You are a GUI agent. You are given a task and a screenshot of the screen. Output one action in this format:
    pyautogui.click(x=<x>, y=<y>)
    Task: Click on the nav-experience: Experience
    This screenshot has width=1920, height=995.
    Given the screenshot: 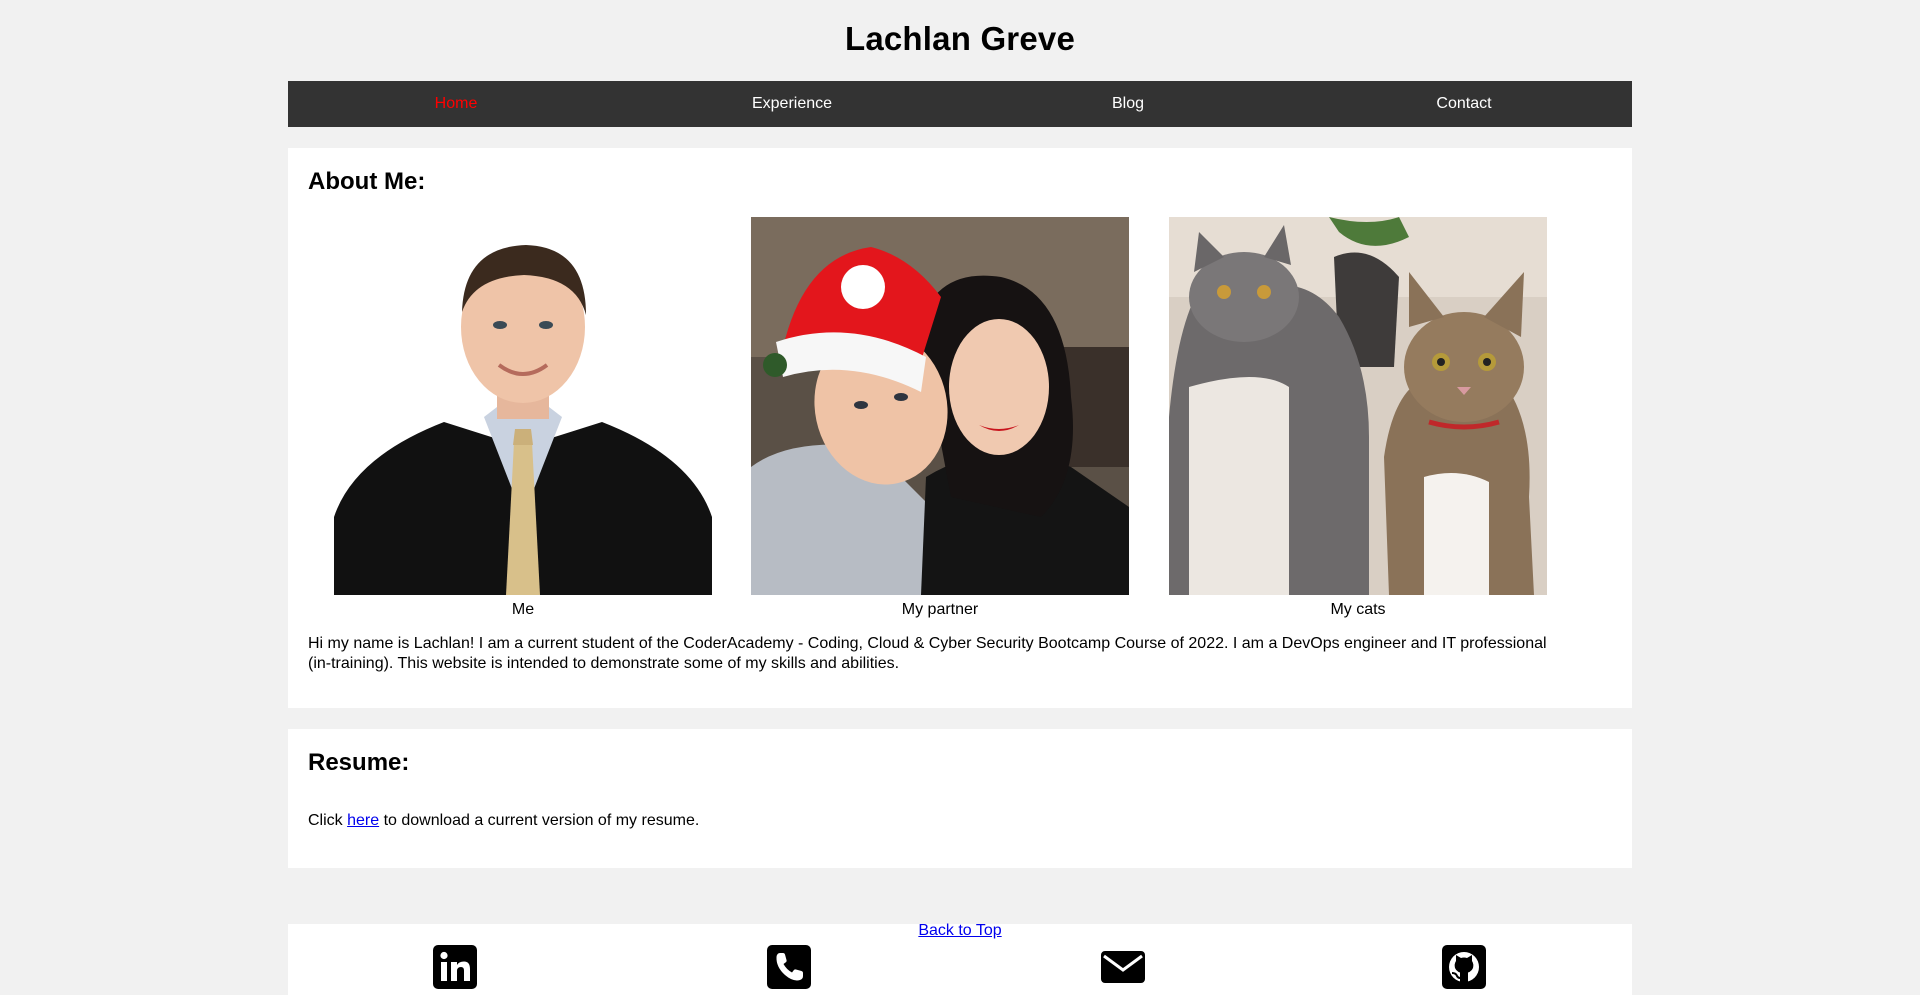 What is the action you would take?
    pyautogui.click(x=792, y=104)
    